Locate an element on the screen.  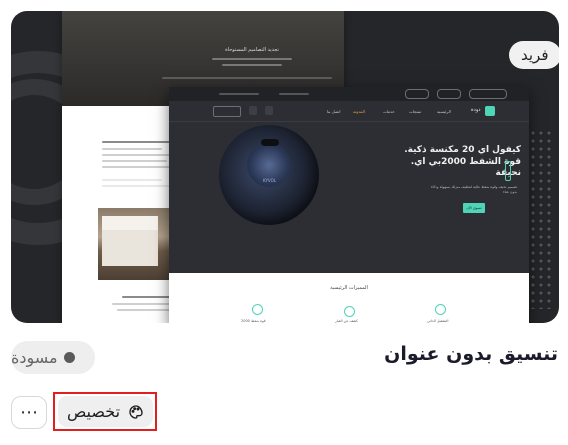
more-options-button: ⋯ is located at coordinates (29, 412).